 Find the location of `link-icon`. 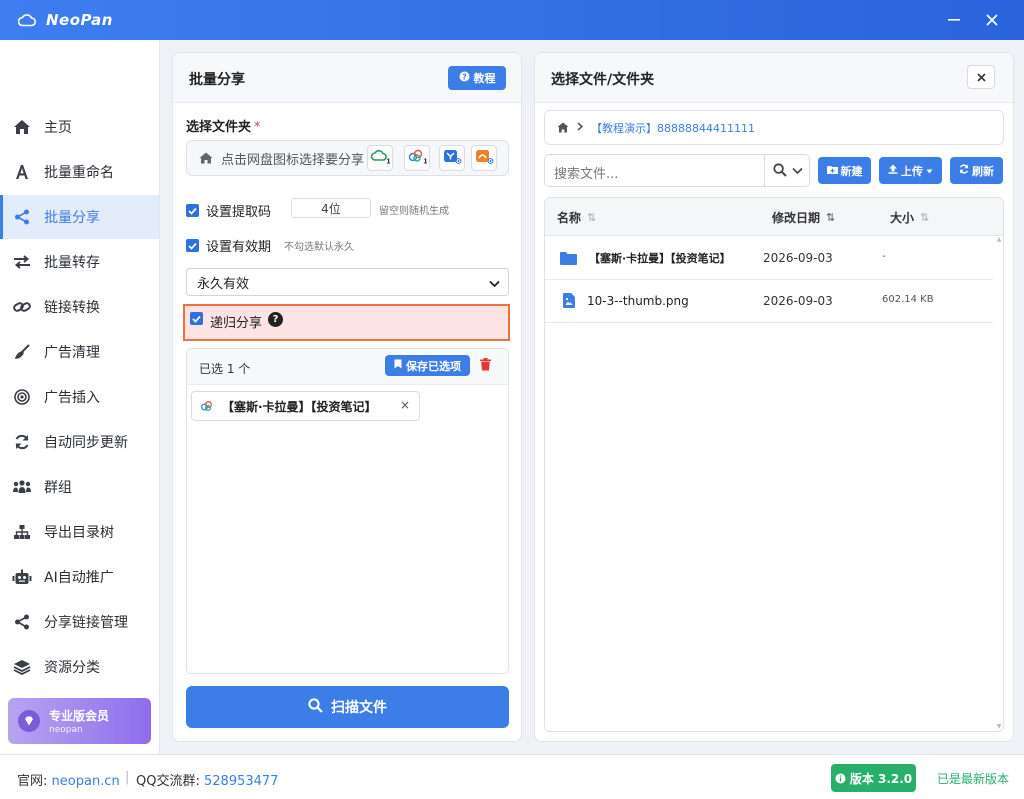

link-icon is located at coordinates (22, 307).